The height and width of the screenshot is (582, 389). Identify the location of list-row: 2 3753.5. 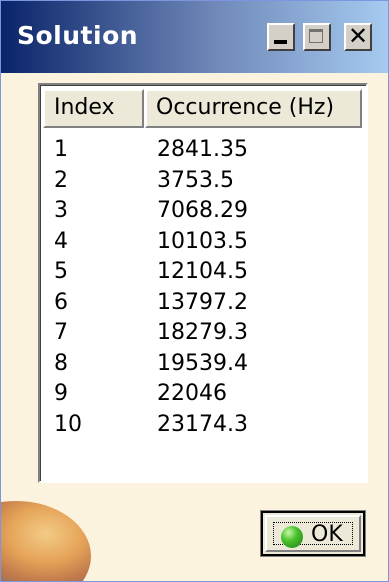
(204, 181).